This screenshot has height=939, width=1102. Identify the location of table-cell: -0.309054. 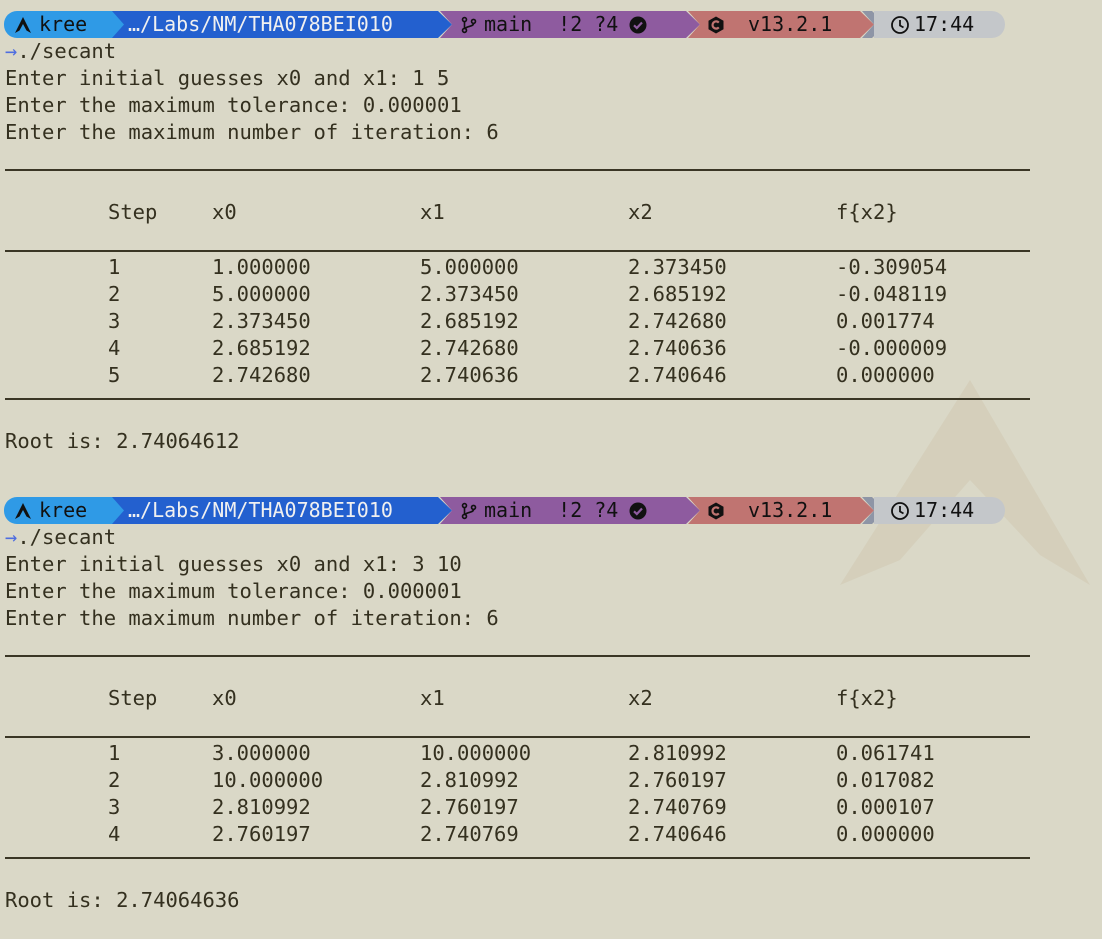
(892, 267).